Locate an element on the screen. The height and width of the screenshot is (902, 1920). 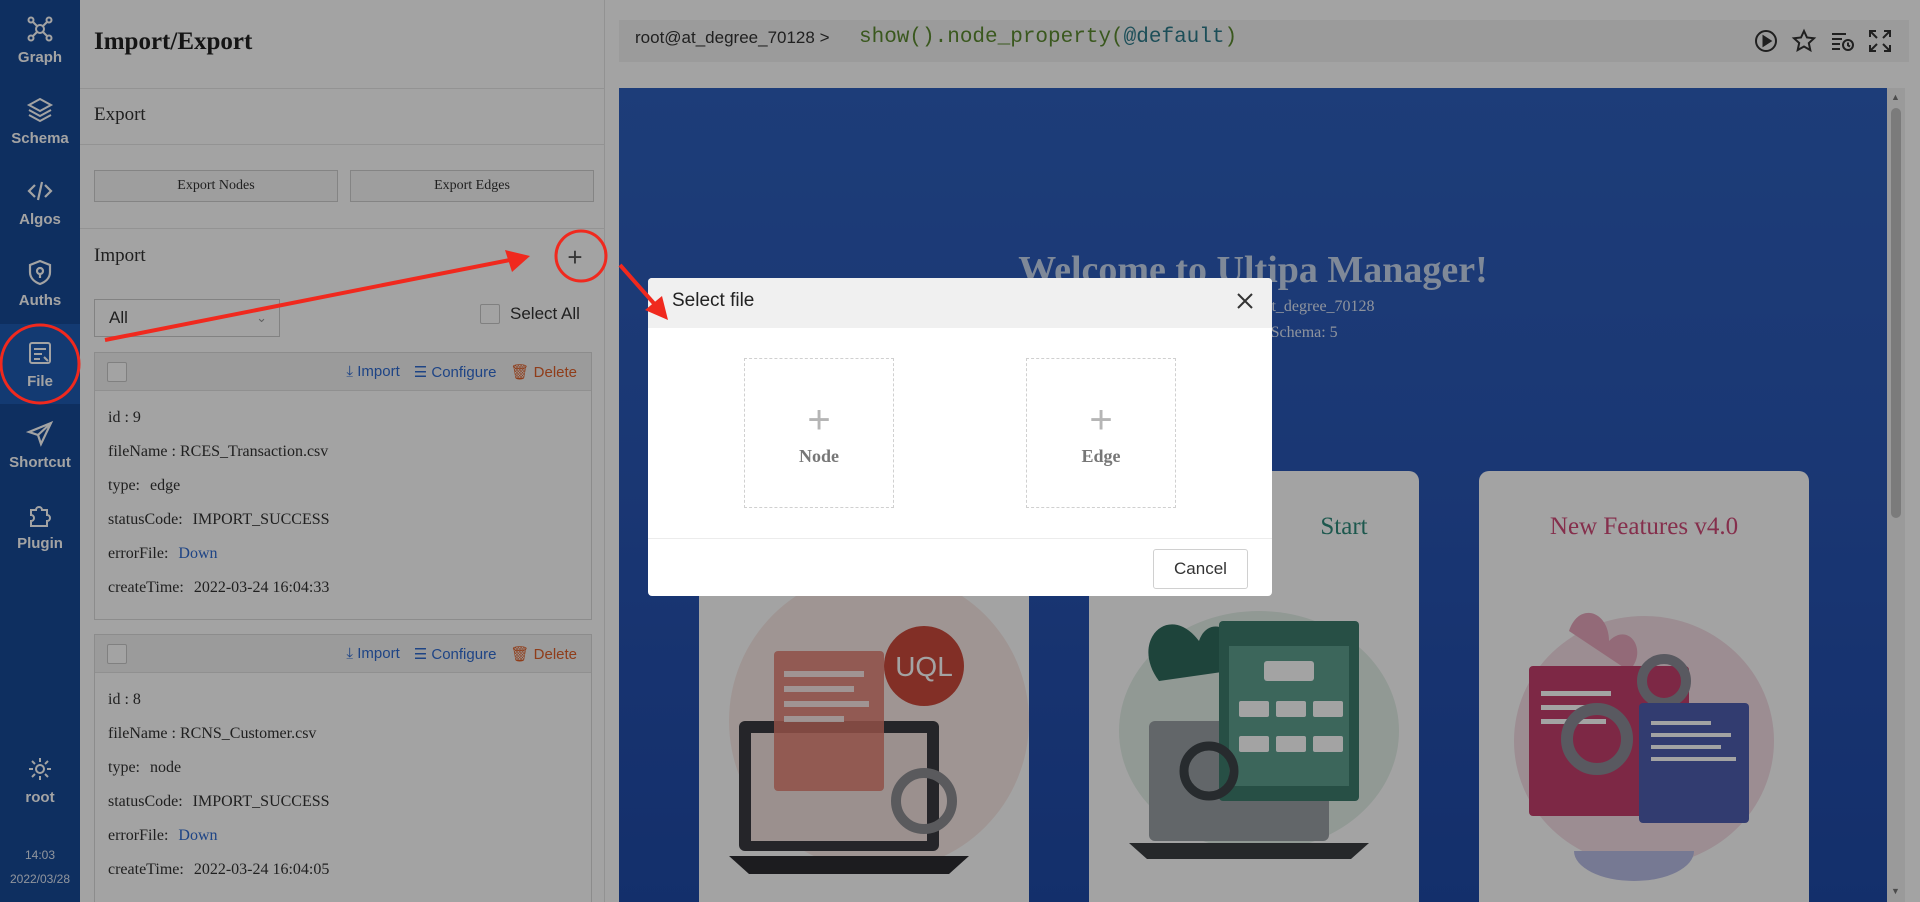
close-icon is located at coordinates (1245, 301).